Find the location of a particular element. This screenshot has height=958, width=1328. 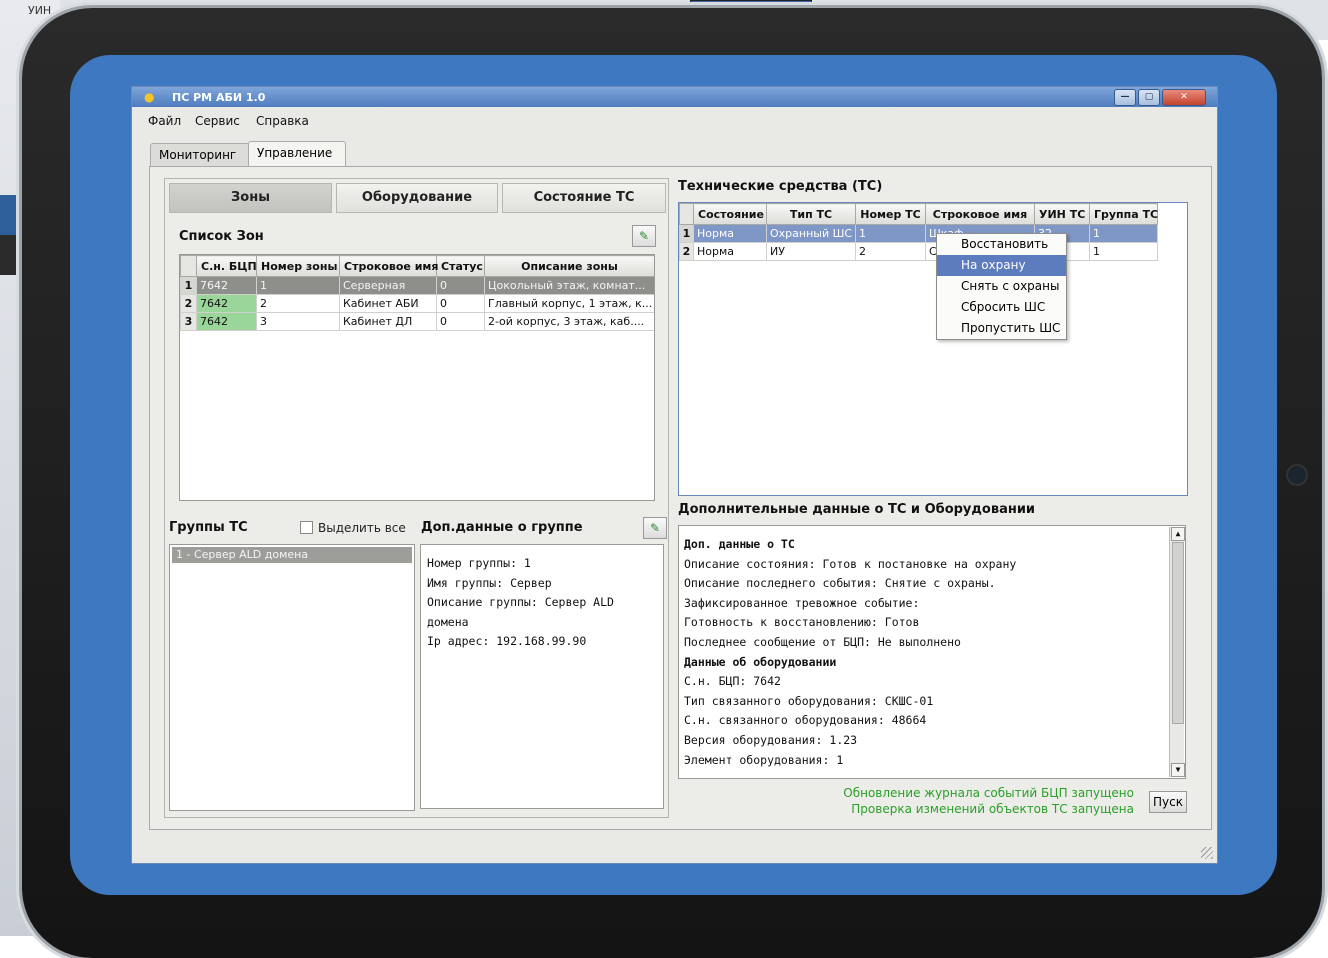

list-item: 1 - Сервер ALD домена is located at coordinates (292, 555).